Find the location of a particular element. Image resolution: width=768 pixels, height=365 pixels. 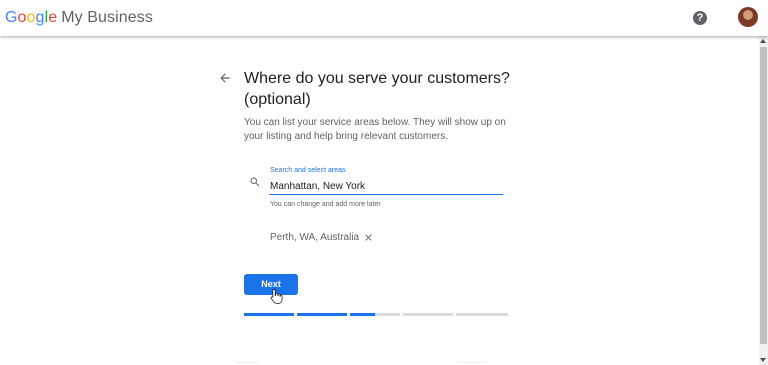

scroll-down-arrow-icon is located at coordinates (763, 360).